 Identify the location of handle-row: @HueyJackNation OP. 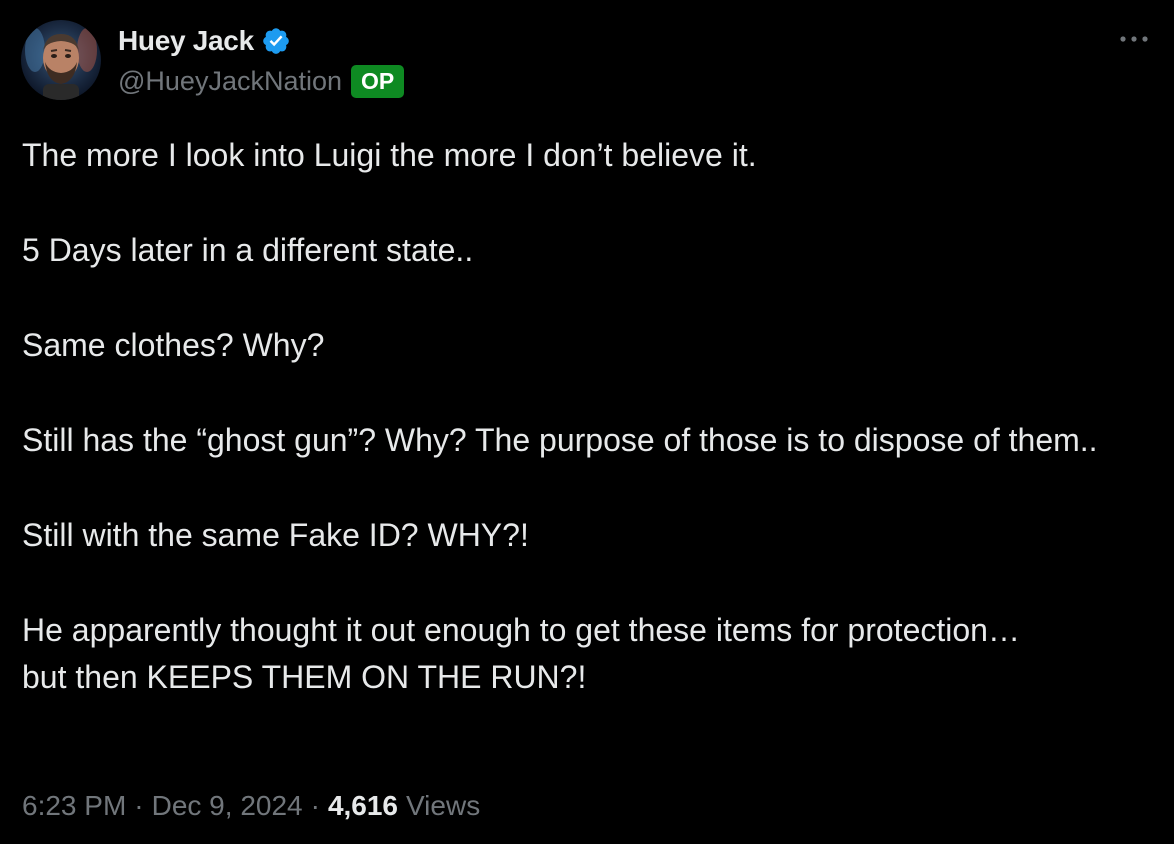
(261, 81).